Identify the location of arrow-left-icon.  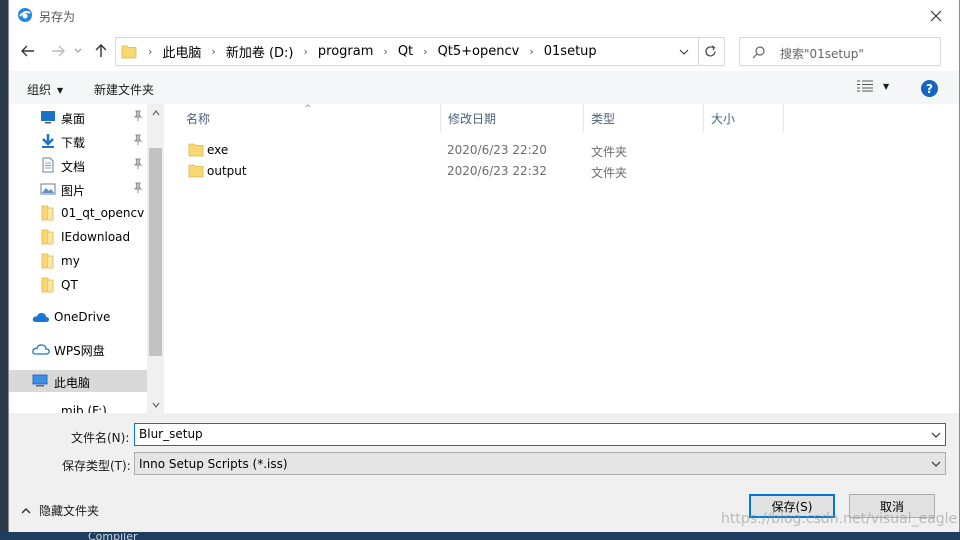
(27, 51).